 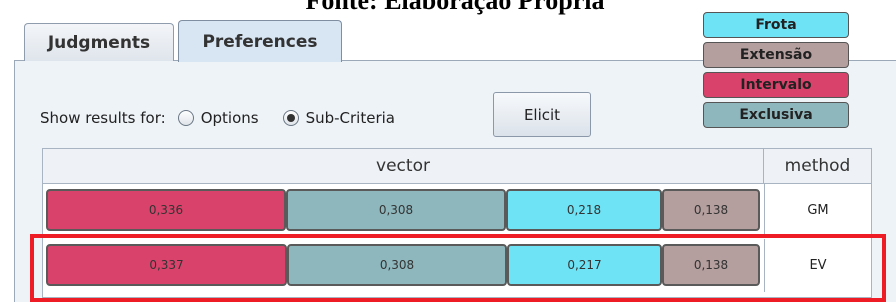 What do you see at coordinates (455, 7) in the screenshot?
I see `figure-caption: Fonte: Elaboração Própria` at bounding box center [455, 7].